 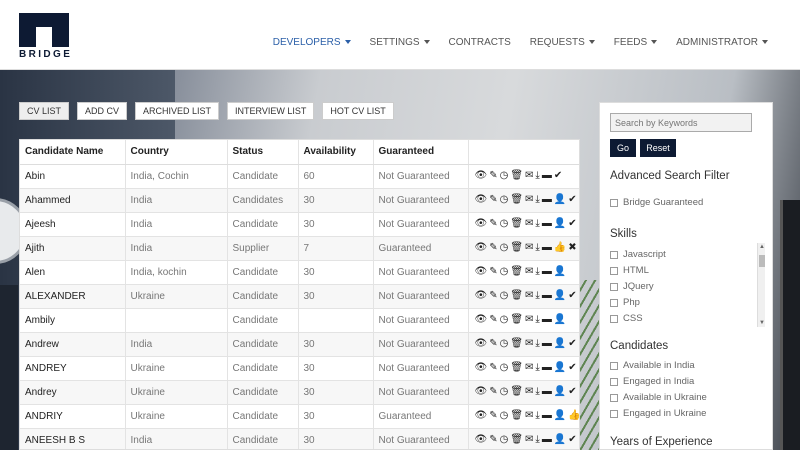 What do you see at coordinates (562, 42) in the screenshot?
I see `nav-requests: REQUESTS` at bounding box center [562, 42].